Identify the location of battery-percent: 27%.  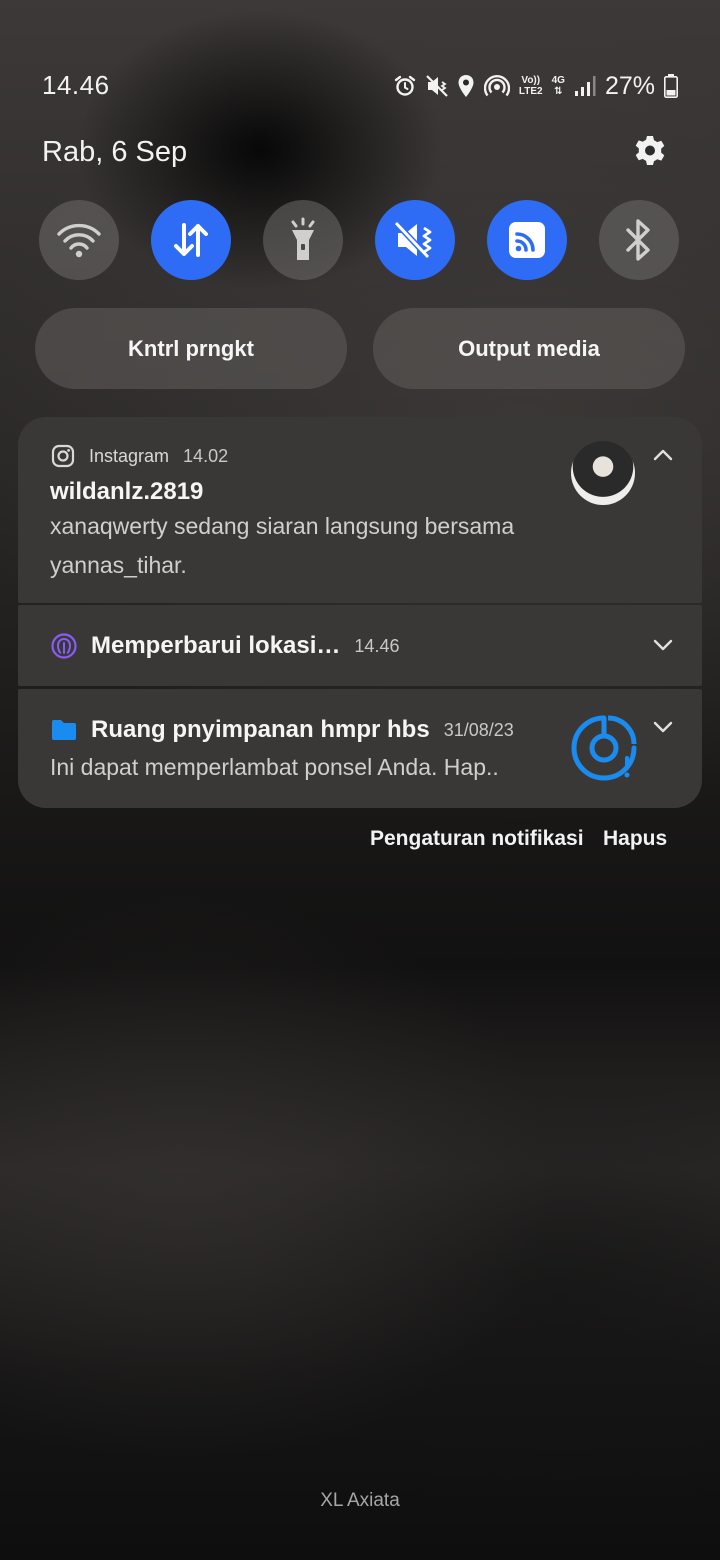
(629, 85).